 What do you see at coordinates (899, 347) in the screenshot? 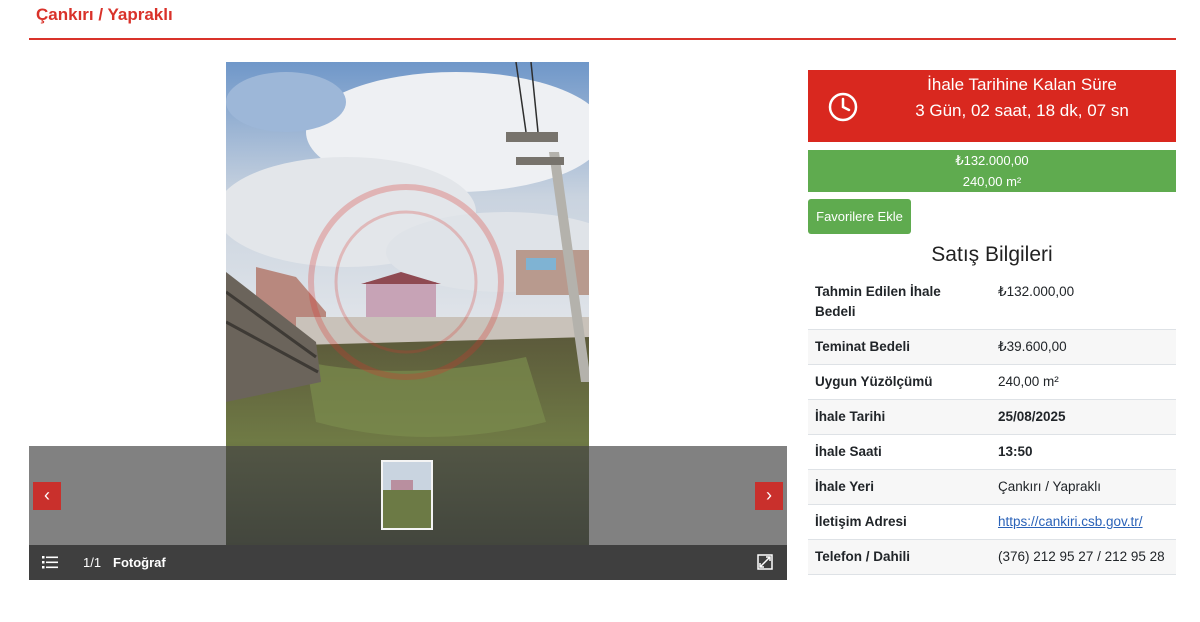
I see `row-label: Teminat Bedeli` at bounding box center [899, 347].